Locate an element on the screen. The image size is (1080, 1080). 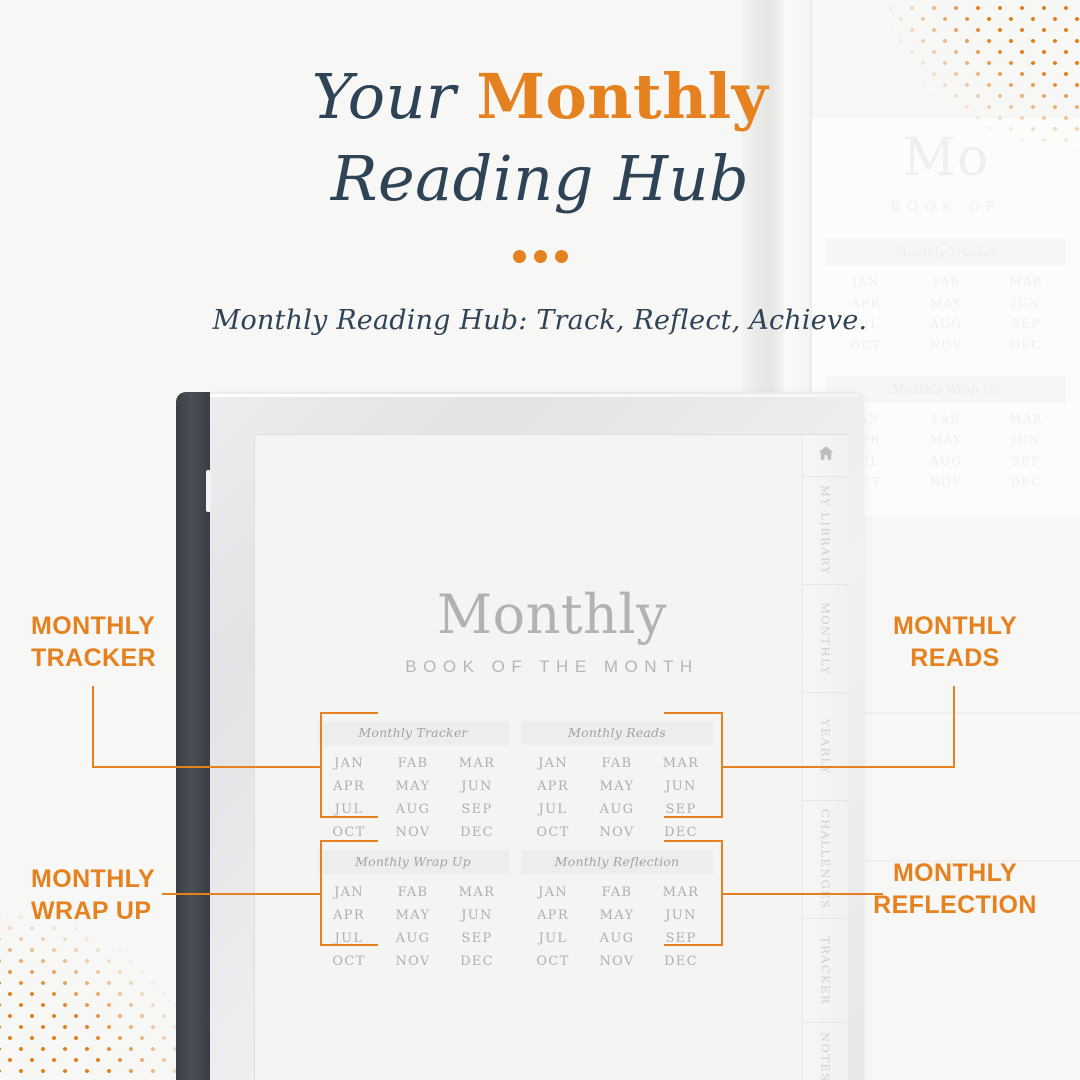
card-heading: Monthly Reflection is located at coordinates (617, 862).